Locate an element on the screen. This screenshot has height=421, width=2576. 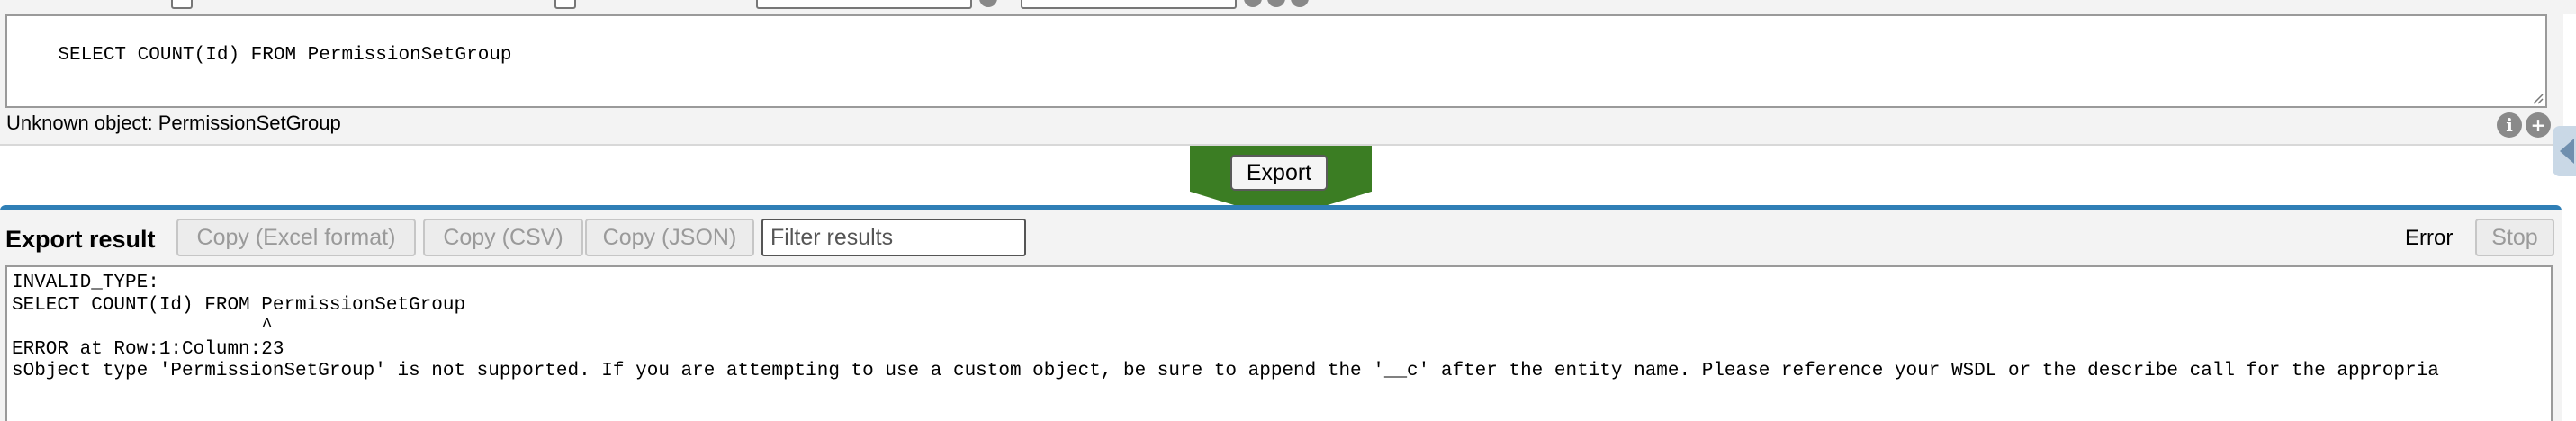
help-icon is located at coordinates (988, 3).